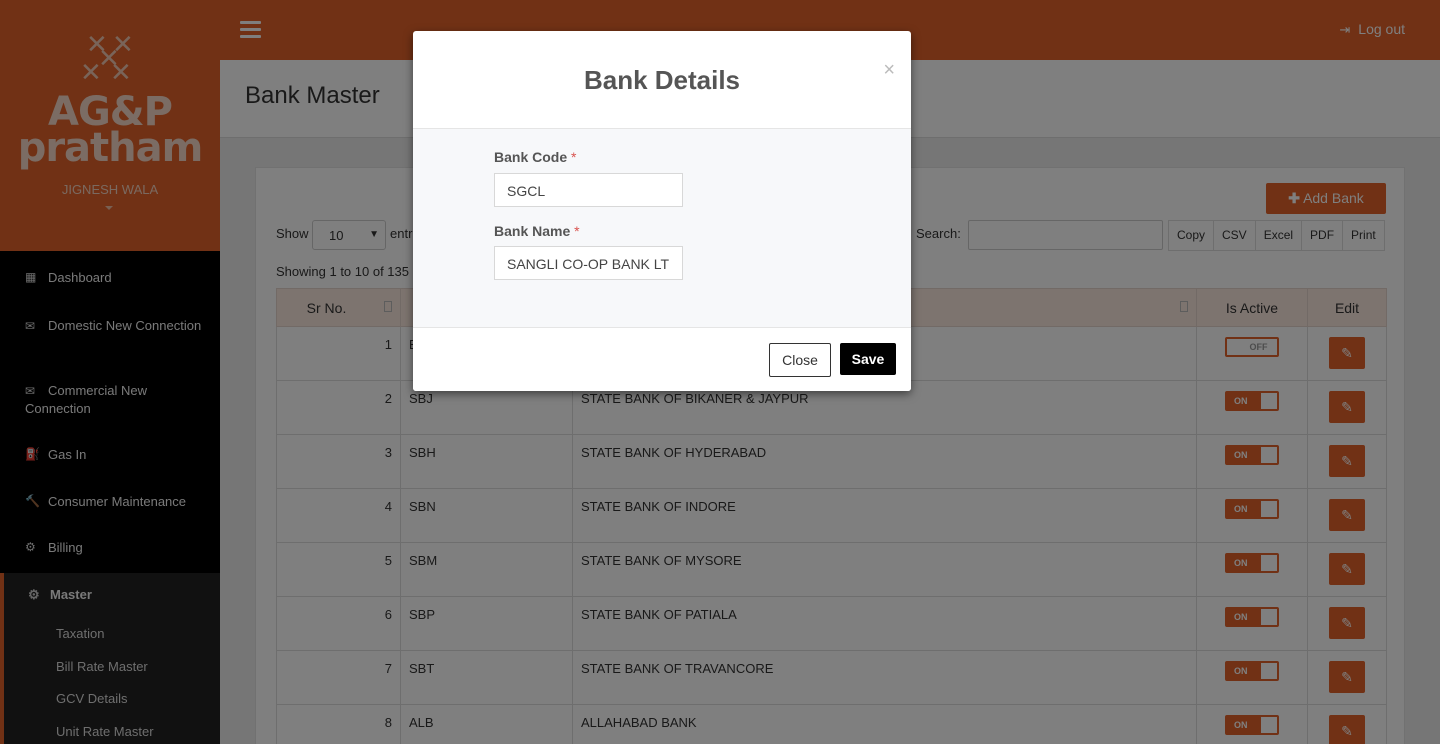  I want to click on modal-footer: Close Save, so click(662, 359).